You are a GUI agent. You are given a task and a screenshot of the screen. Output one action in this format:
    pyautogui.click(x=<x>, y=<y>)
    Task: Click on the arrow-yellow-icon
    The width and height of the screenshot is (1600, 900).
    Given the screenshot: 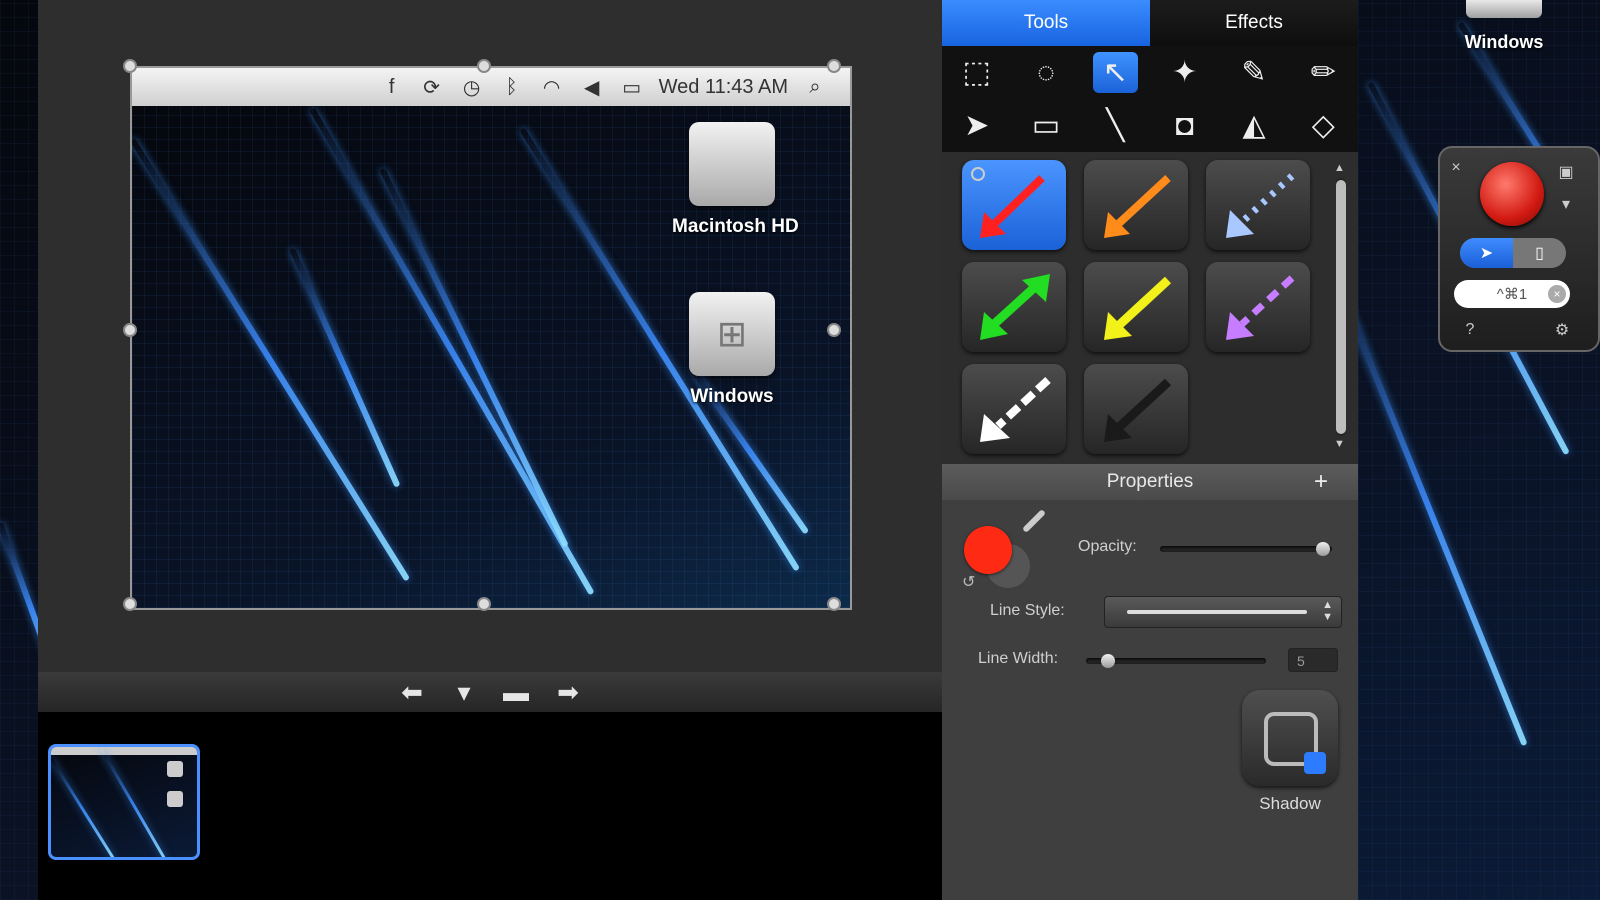 What is the action you would take?
    pyautogui.click(x=1138, y=308)
    